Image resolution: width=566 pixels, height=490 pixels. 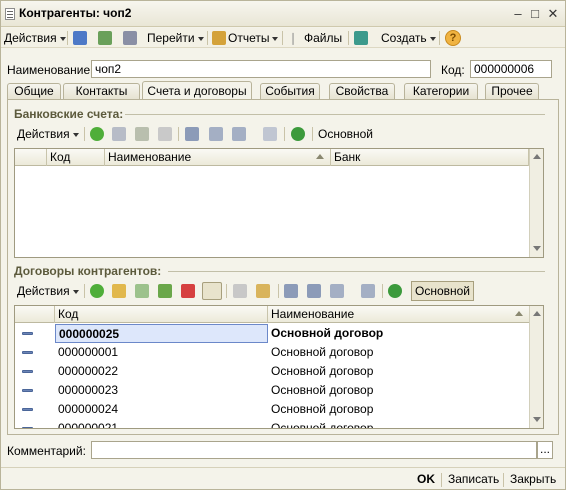 What do you see at coordinates (130, 38) in the screenshot?
I see `structure-icon` at bounding box center [130, 38].